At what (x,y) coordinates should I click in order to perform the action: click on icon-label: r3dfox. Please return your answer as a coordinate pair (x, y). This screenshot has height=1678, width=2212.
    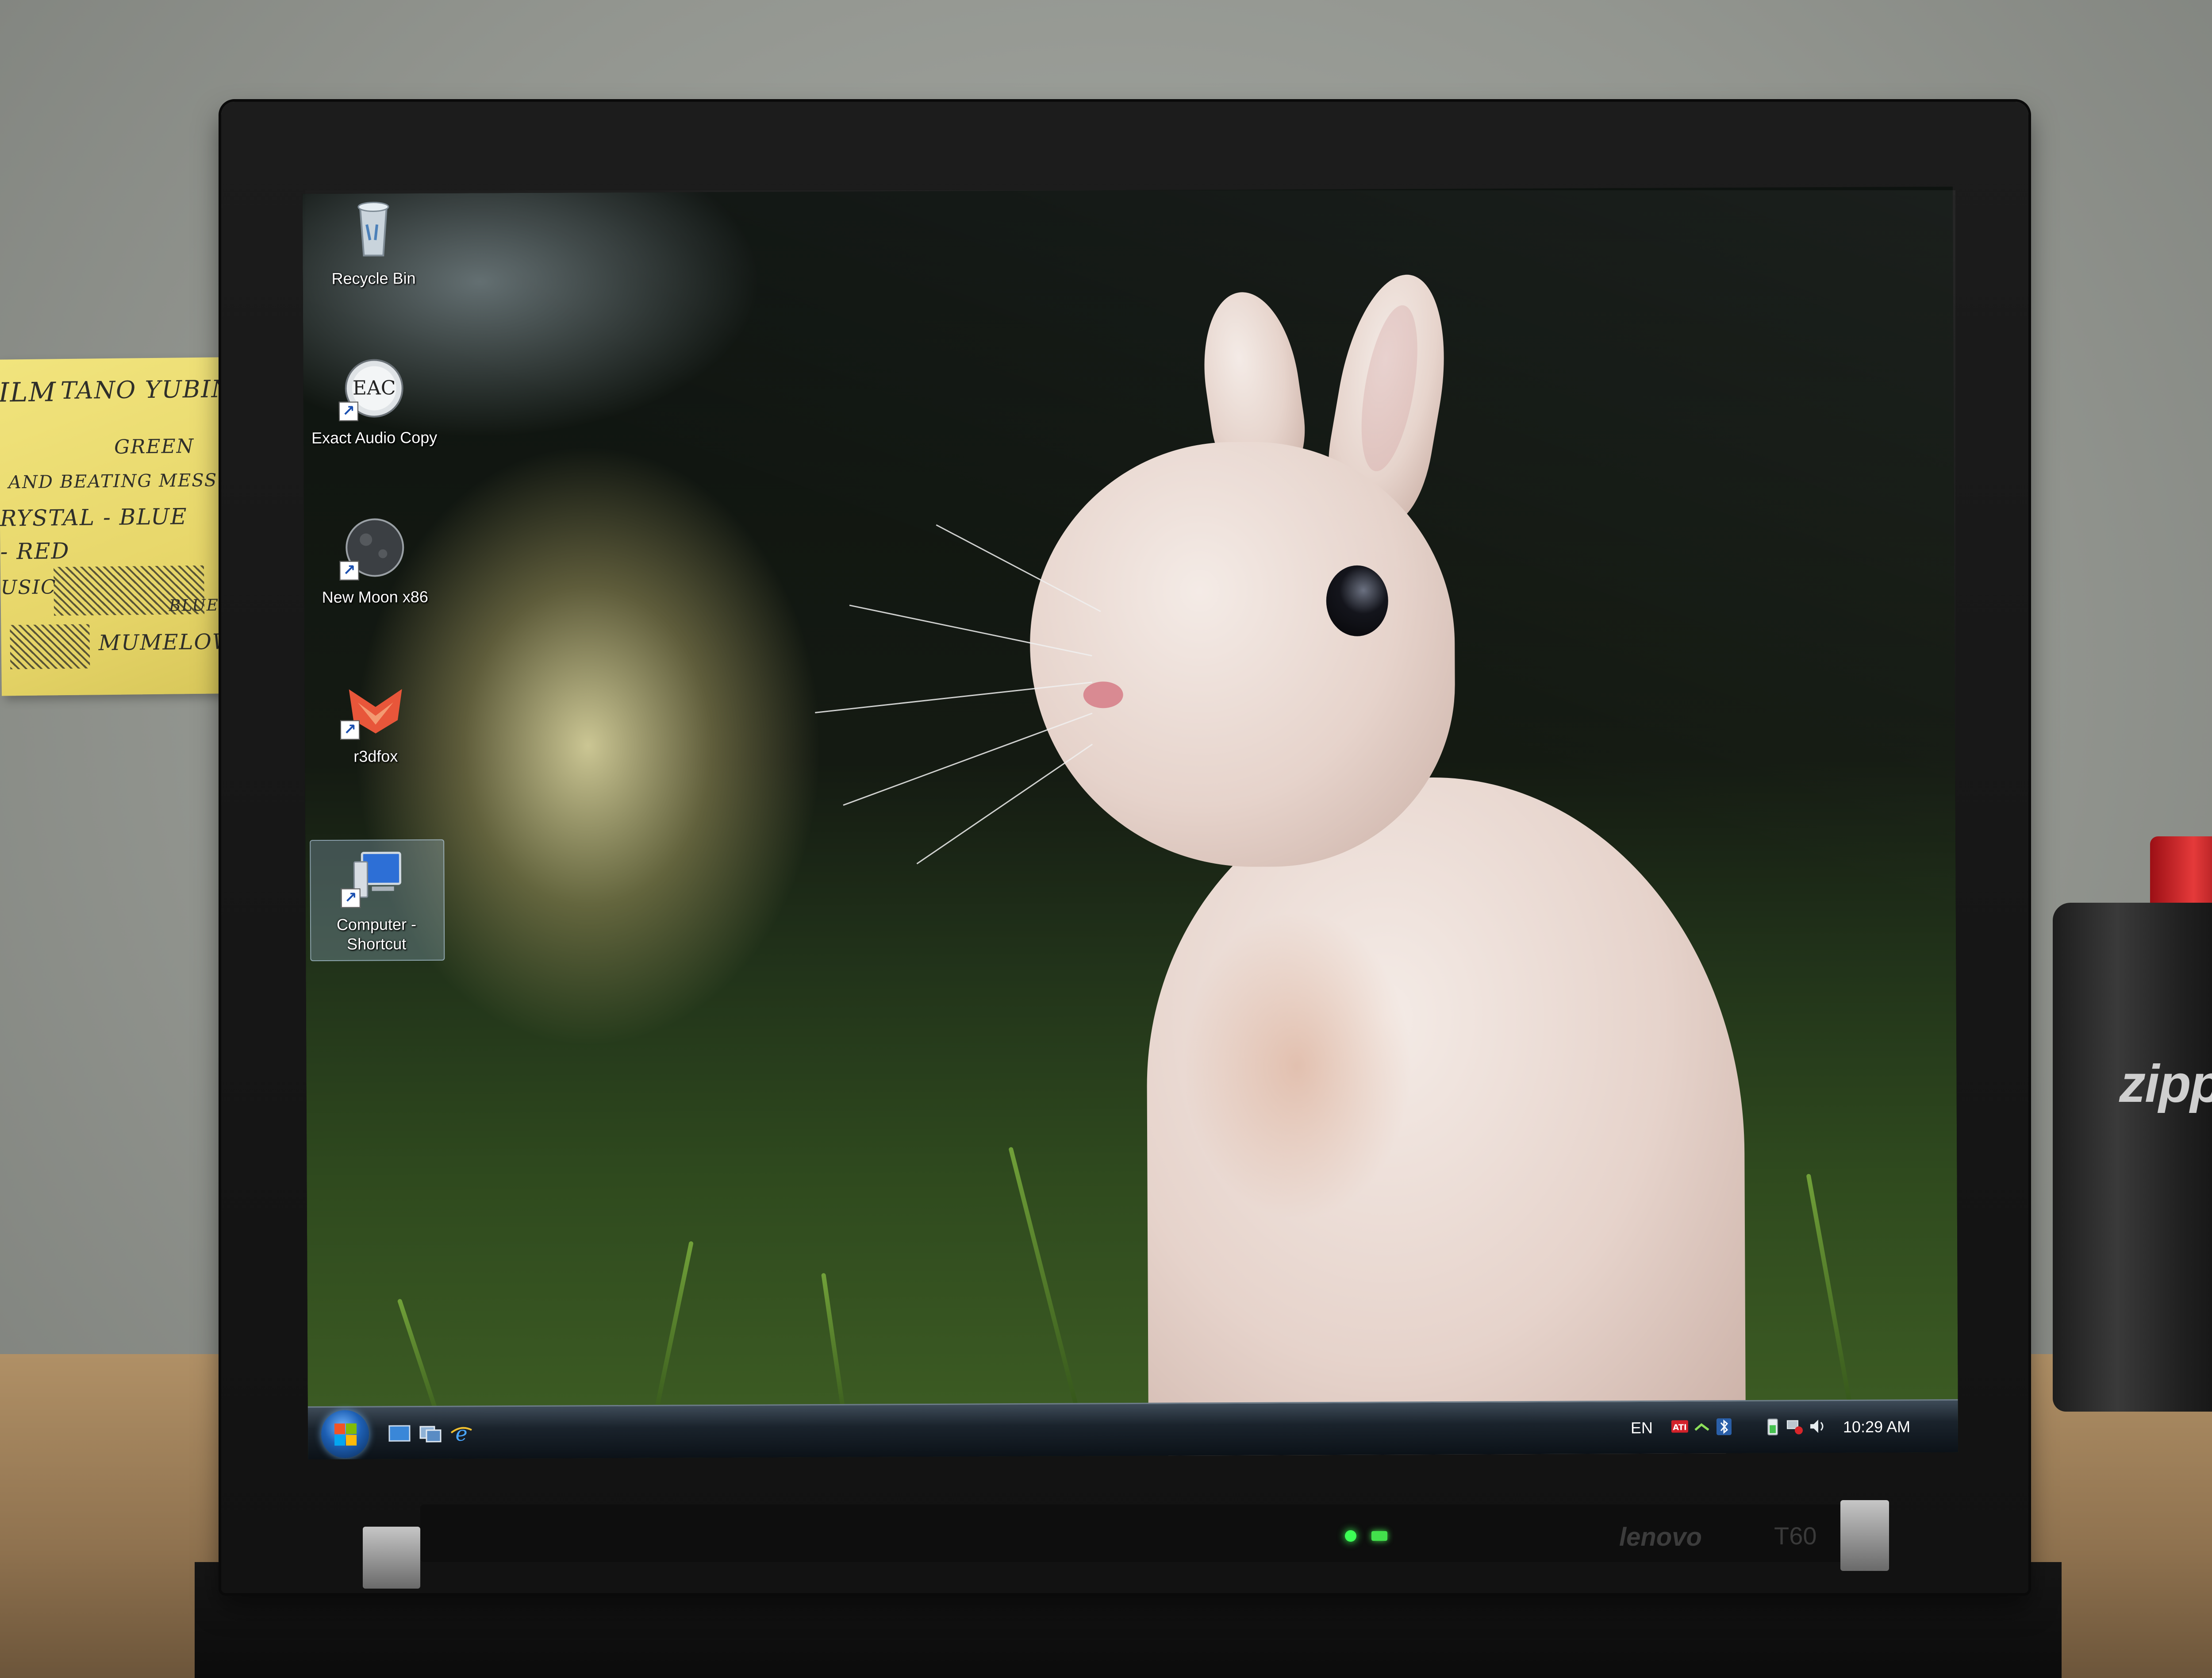
    Looking at the image, I should click on (376, 756).